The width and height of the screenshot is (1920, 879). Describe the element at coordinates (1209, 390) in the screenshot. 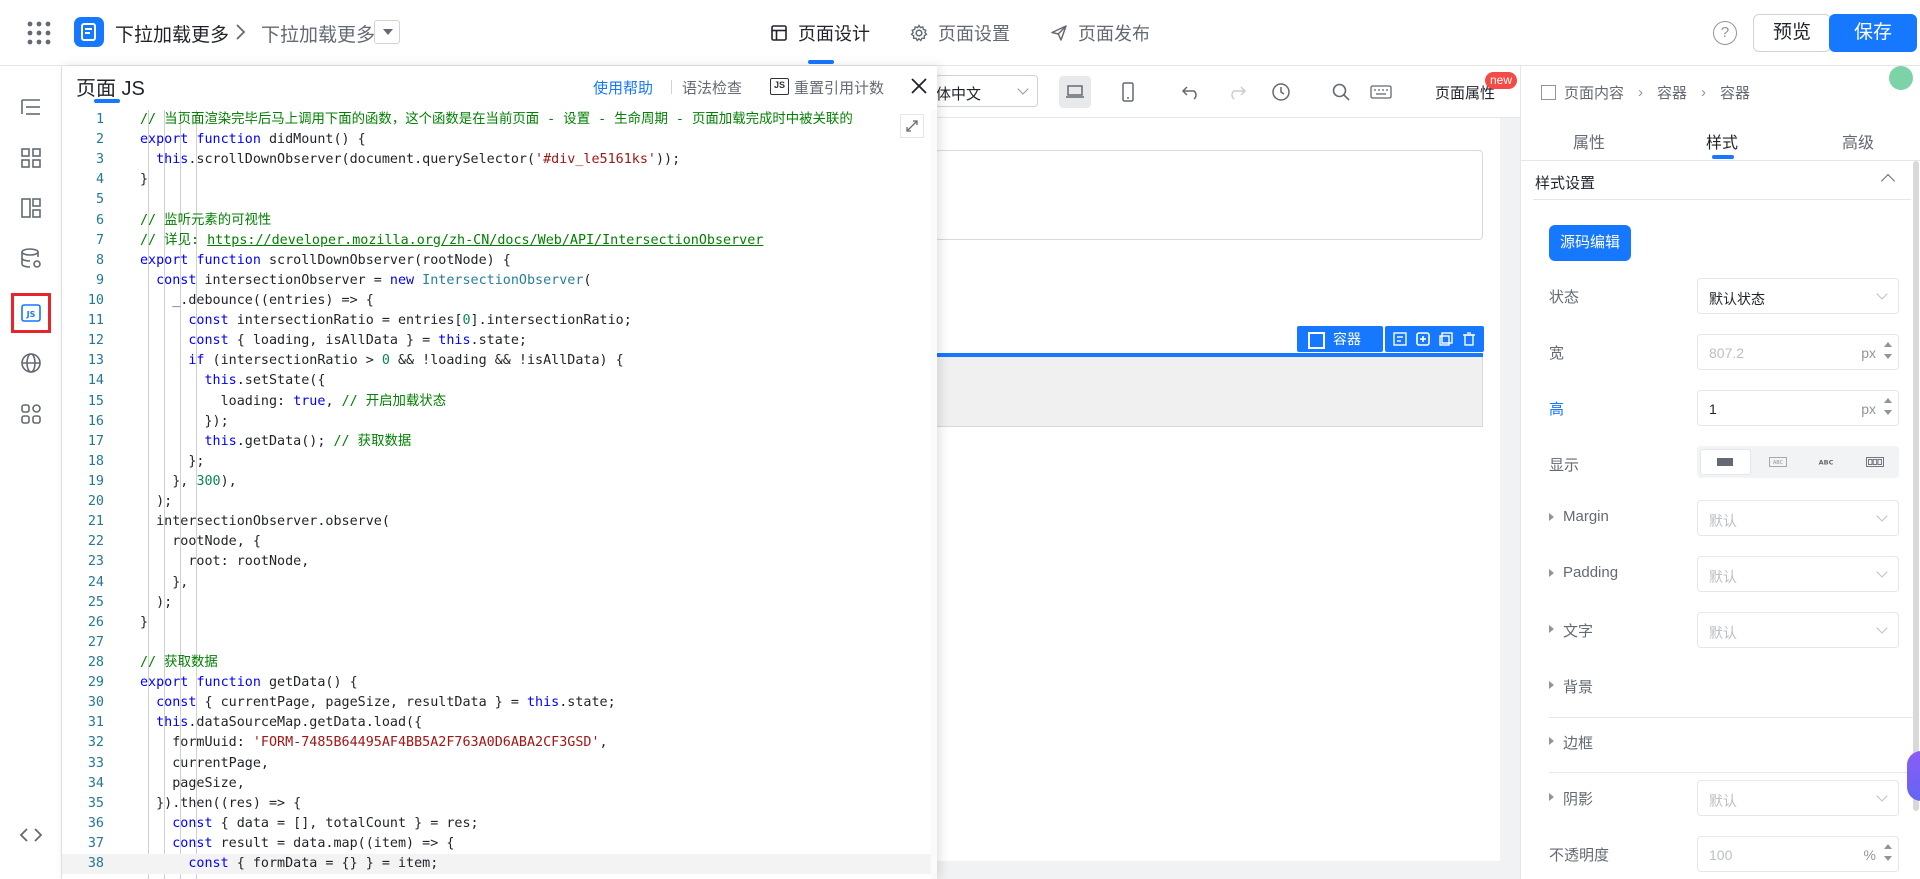

I see `canvas-container-selected` at that location.